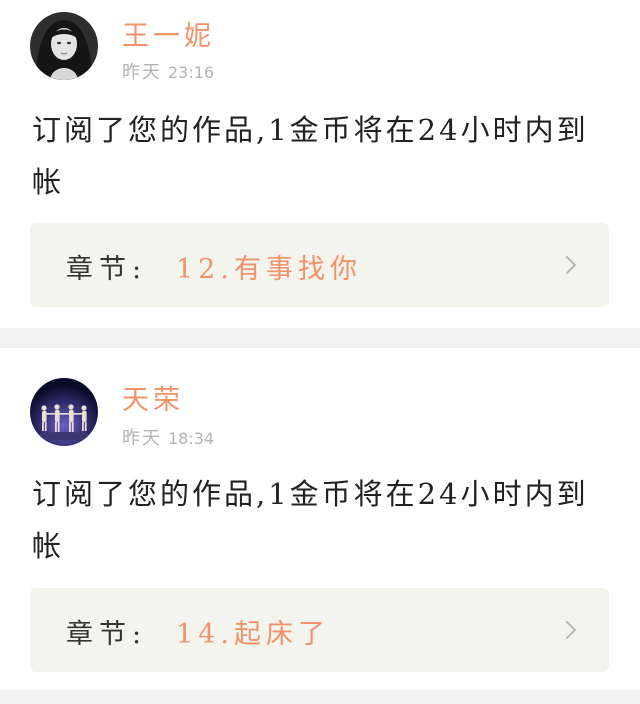 Image resolution: width=640 pixels, height=704 pixels. I want to click on time-label: 18:34, so click(191, 438).